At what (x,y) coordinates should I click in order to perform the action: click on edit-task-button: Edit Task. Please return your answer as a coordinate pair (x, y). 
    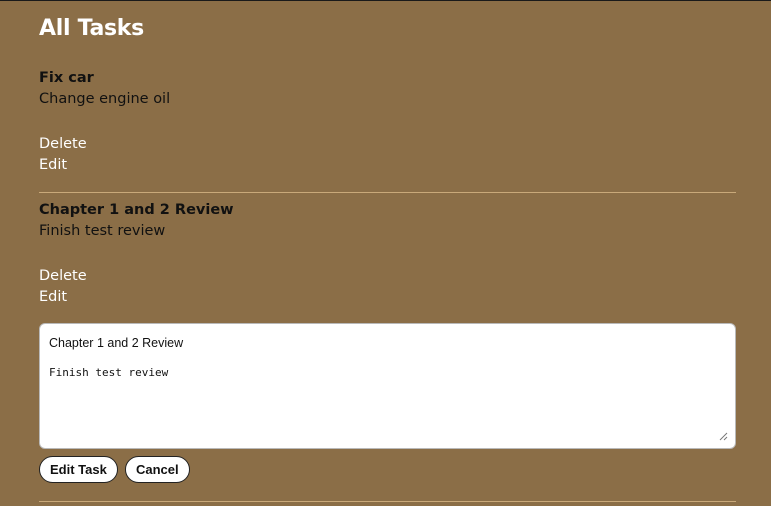
    Looking at the image, I should click on (78, 469).